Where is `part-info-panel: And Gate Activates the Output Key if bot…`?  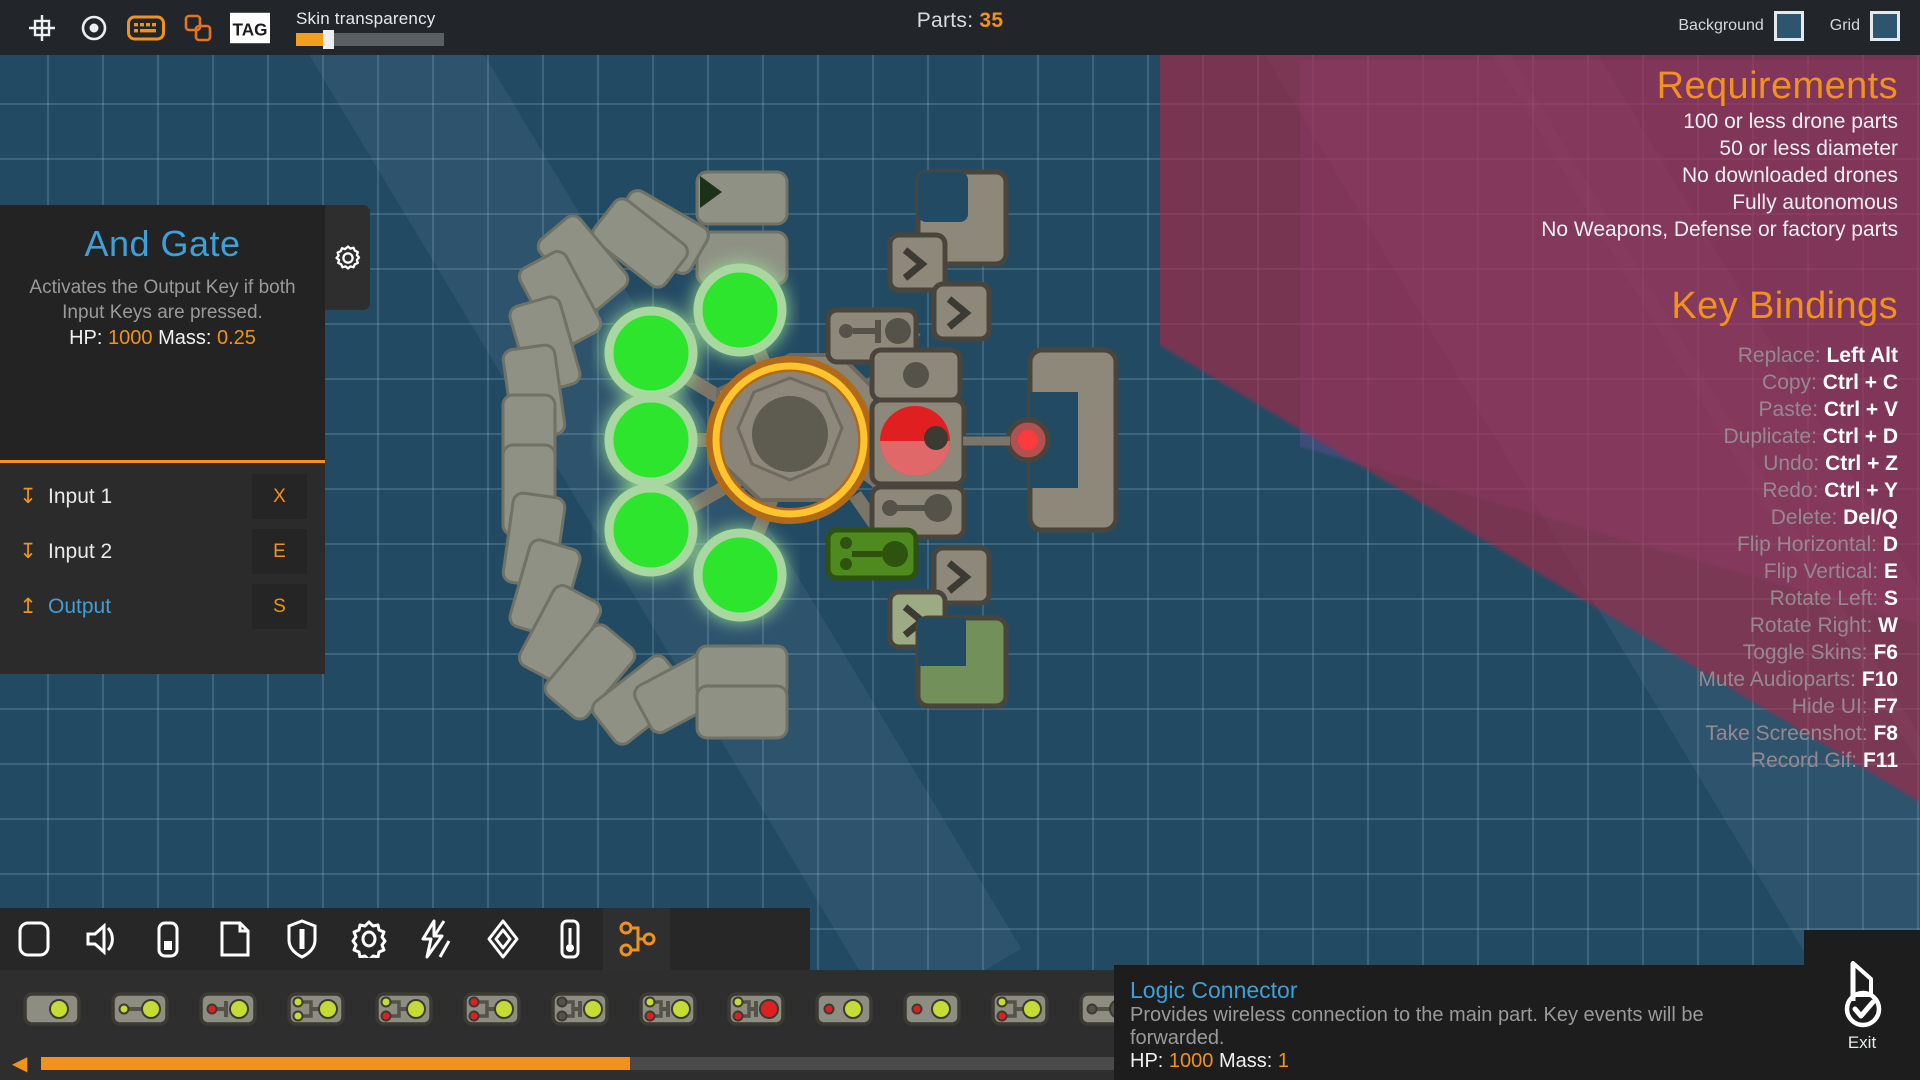
part-info-panel: And Gate Activates the Output Key if bot… is located at coordinates (185, 439).